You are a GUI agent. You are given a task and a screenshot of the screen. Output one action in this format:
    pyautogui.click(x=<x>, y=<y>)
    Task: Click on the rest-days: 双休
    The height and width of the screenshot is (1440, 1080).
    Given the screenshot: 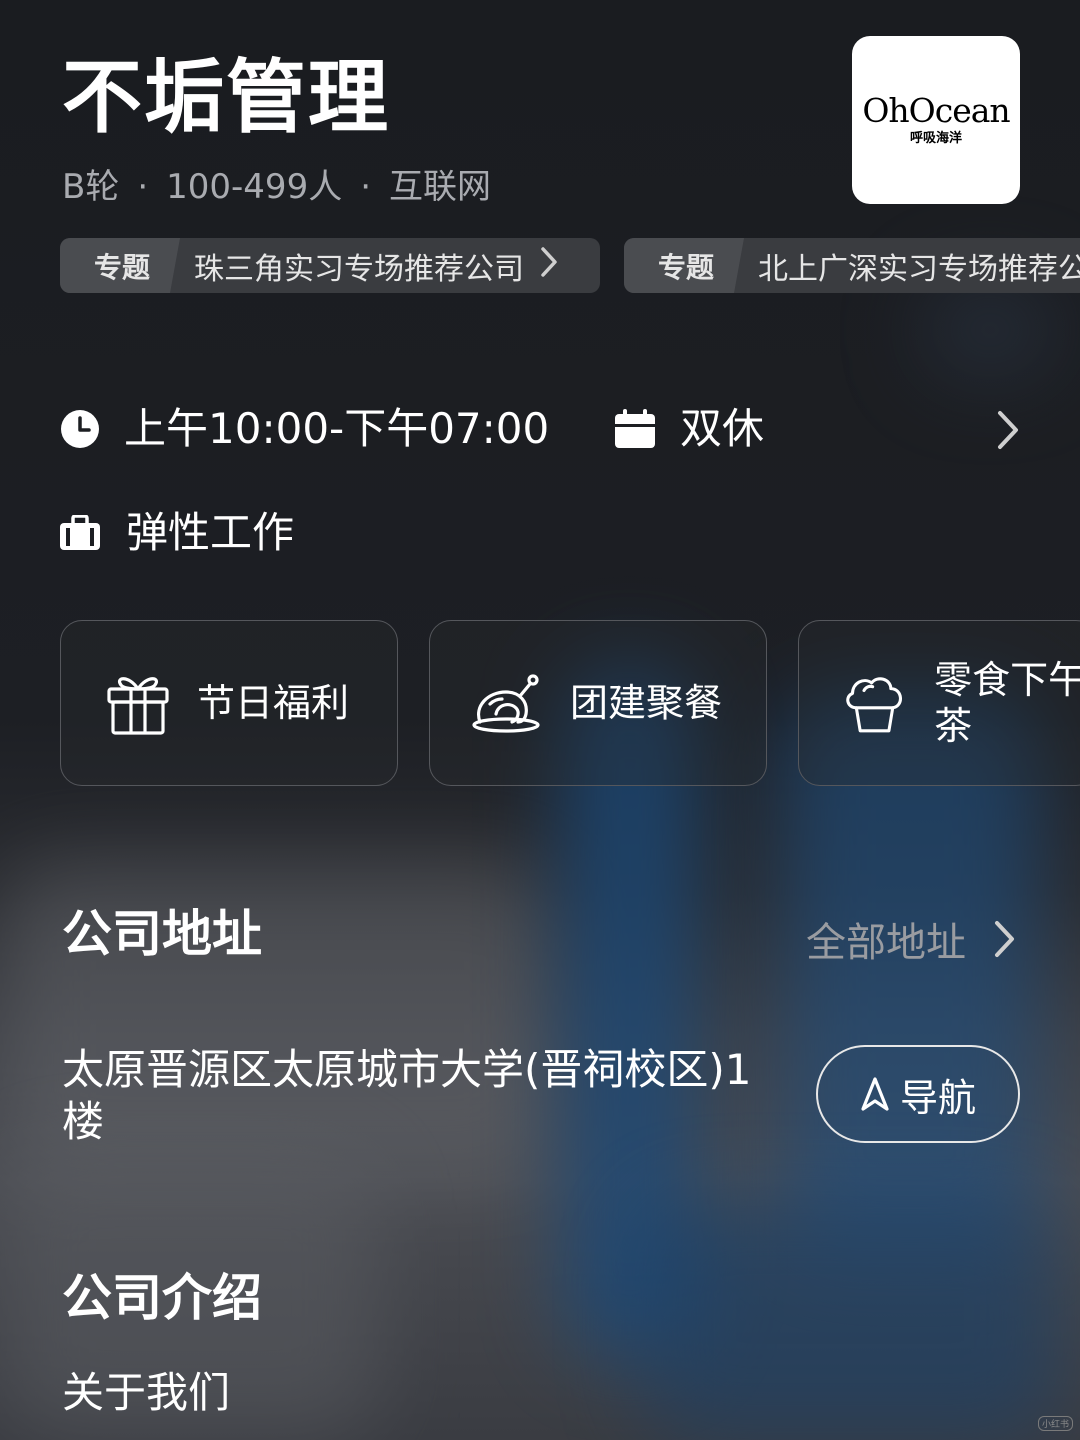 What is the action you would take?
    pyautogui.click(x=689, y=429)
    